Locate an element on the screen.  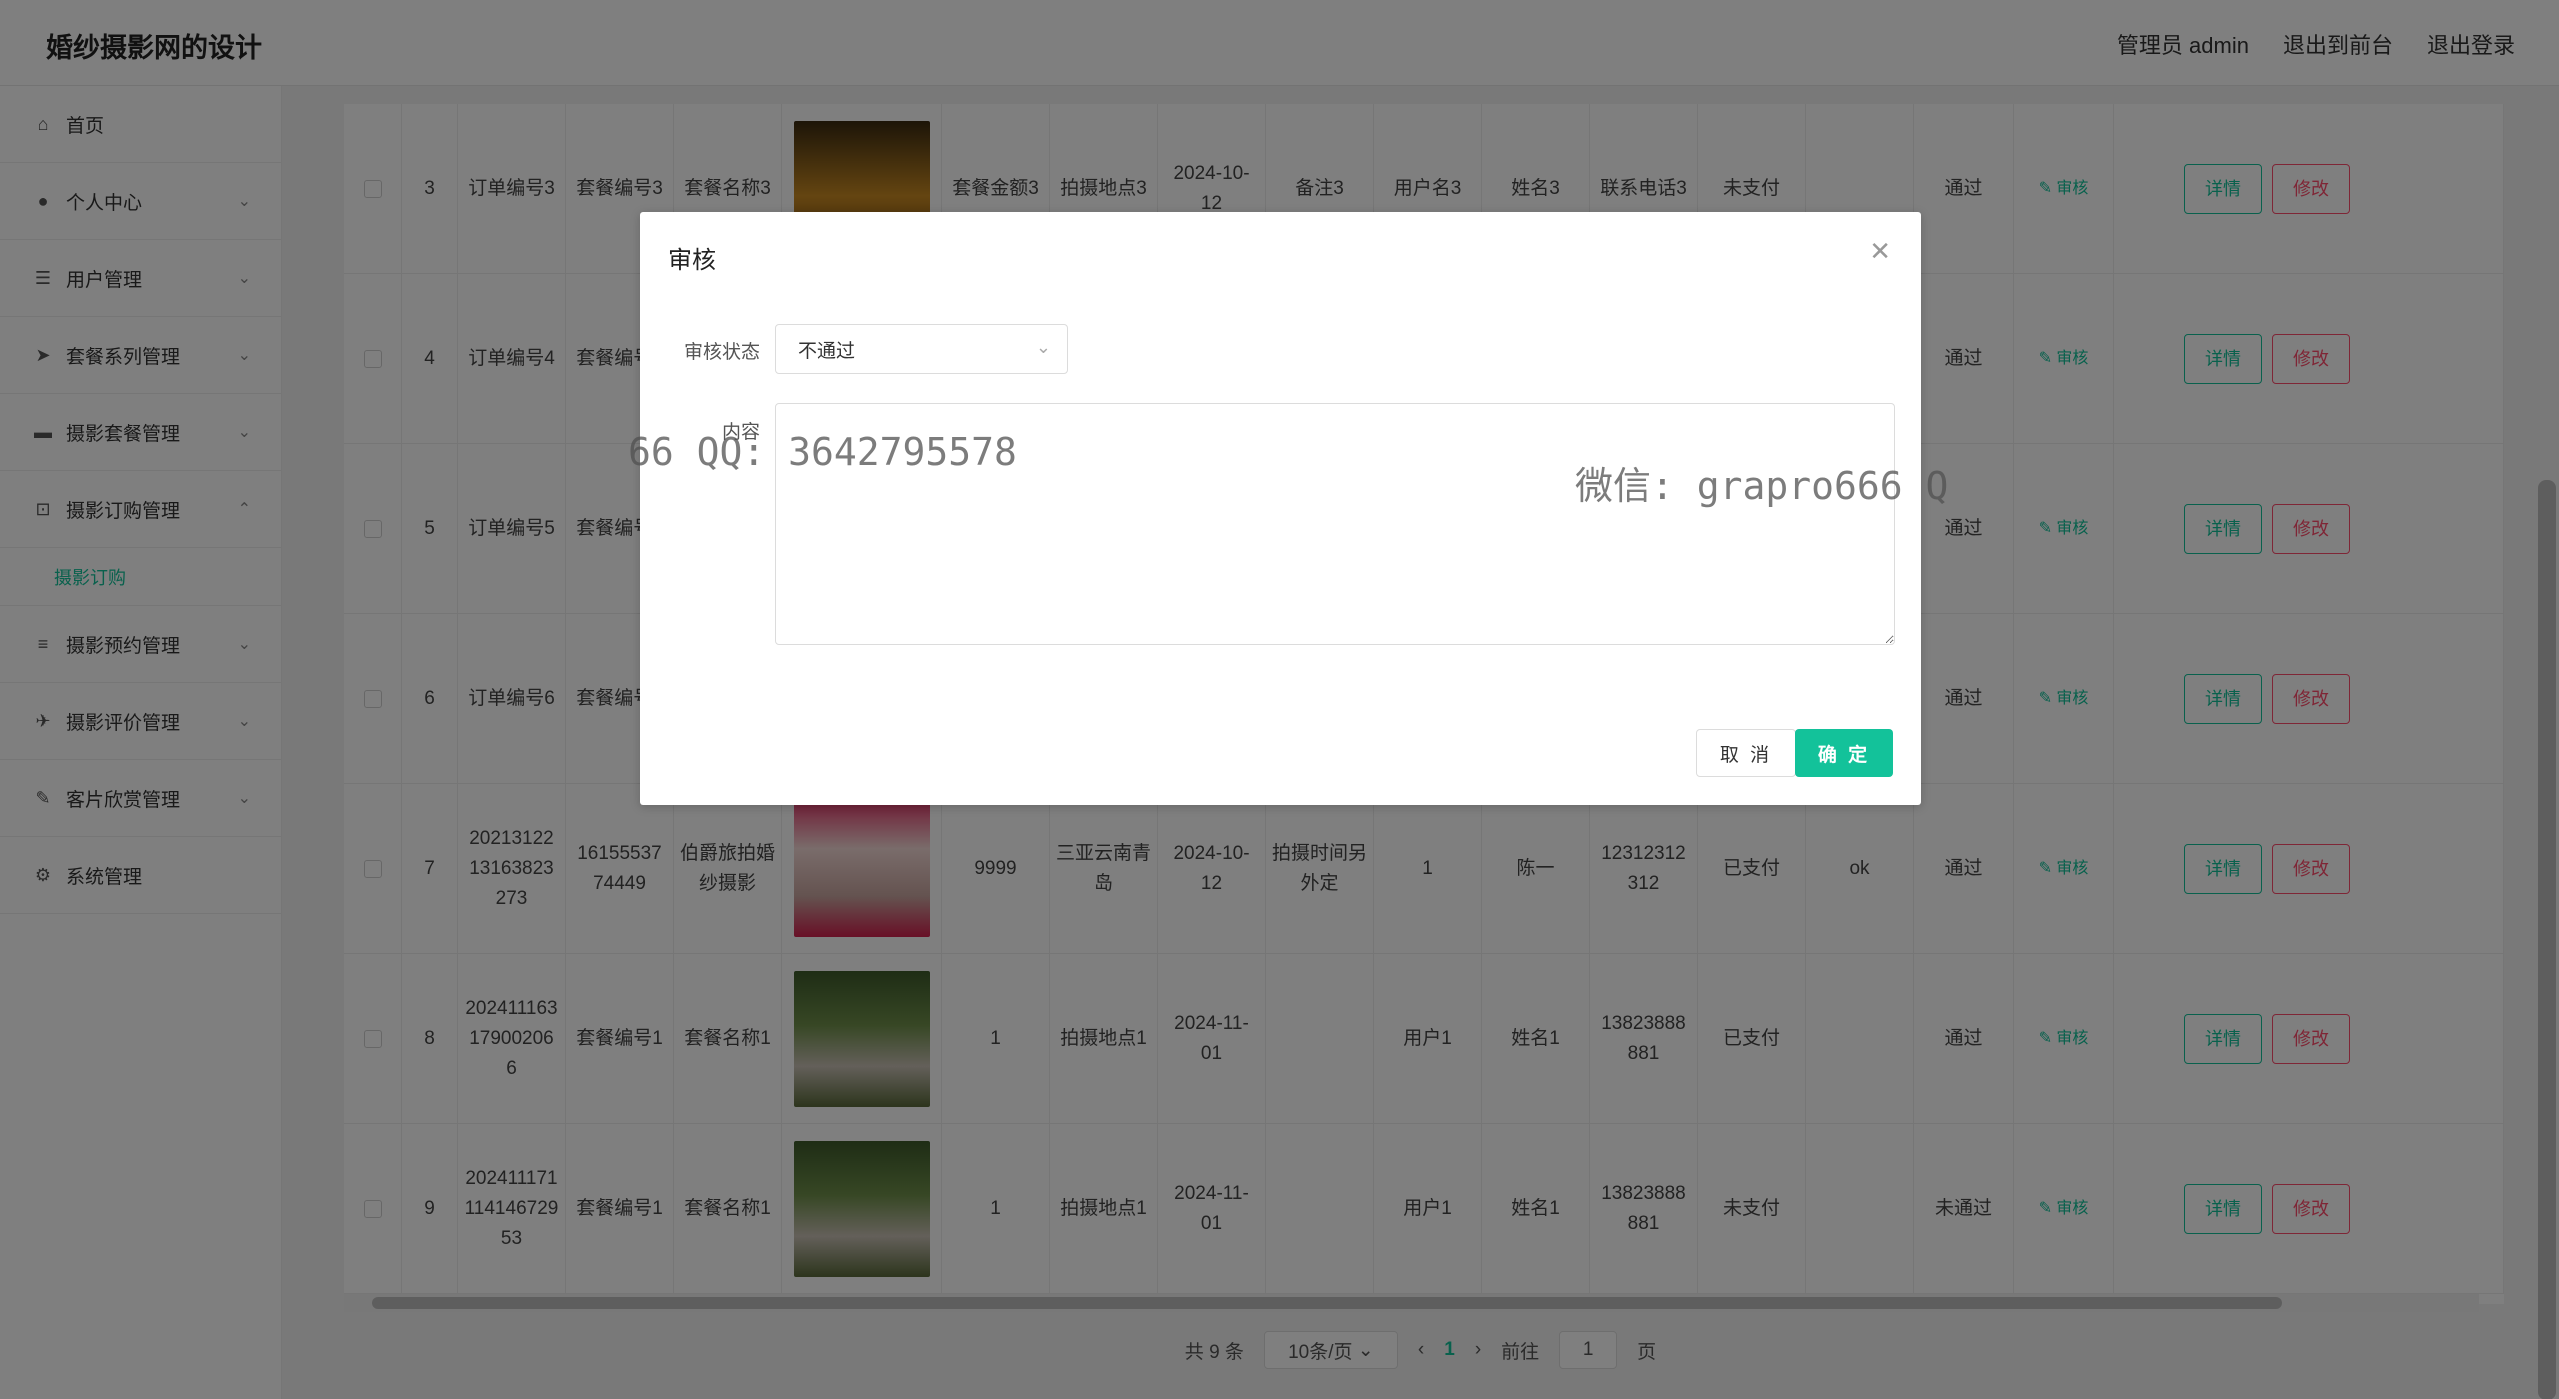
confirm-button: 确 定 is located at coordinates (1844, 753).